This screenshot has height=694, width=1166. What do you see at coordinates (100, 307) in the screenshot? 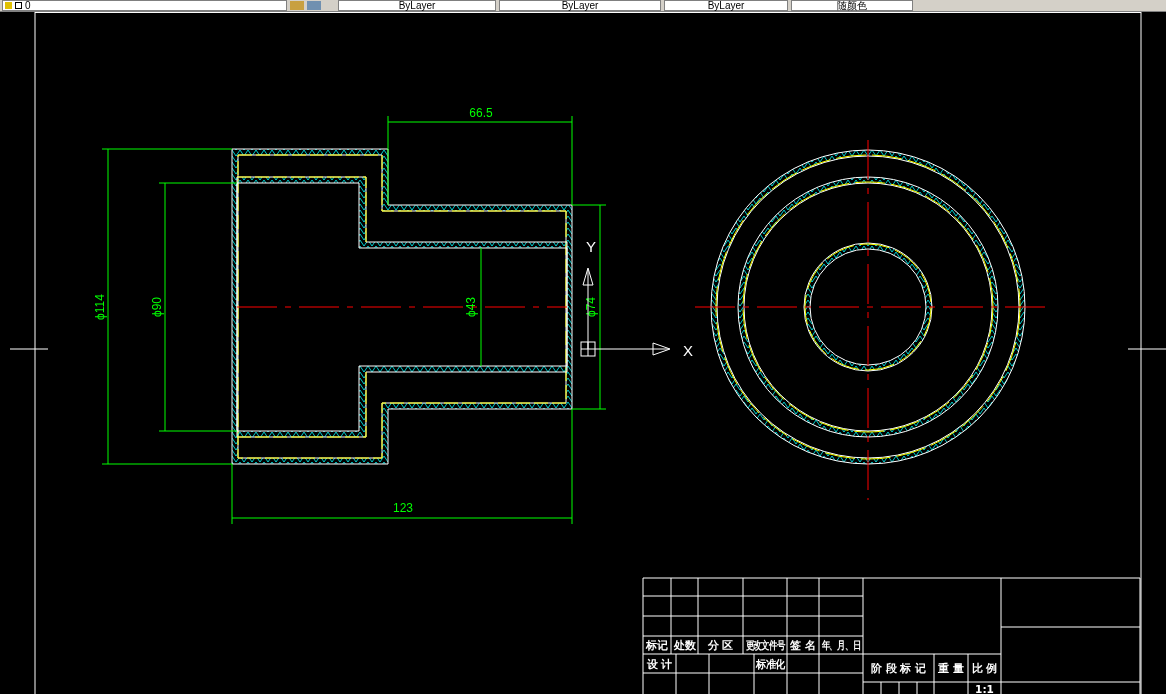
I see `dimension-text: ϕ114` at bounding box center [100, 307].